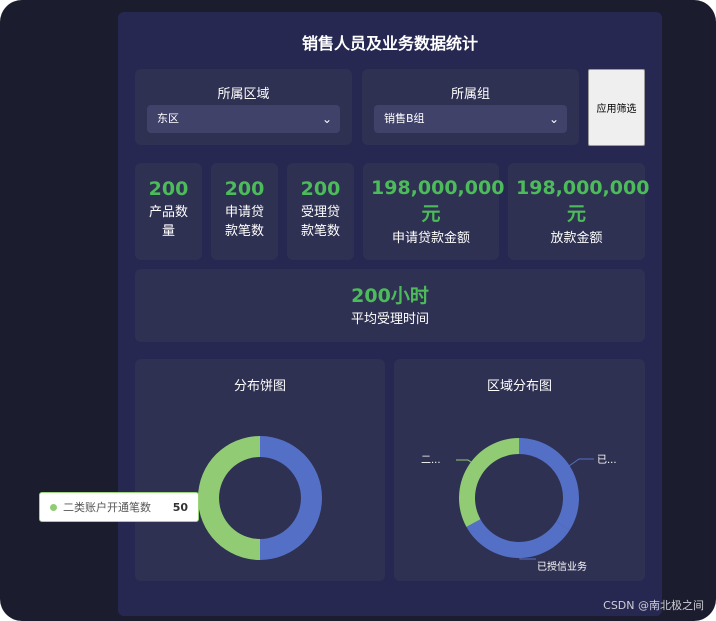 The width and height of the screenshot is (716, 621). Describe the element at coordinates (107, 507) in the screenshot. I see `tooltip-name: 二类账户开通笔数` at that location.